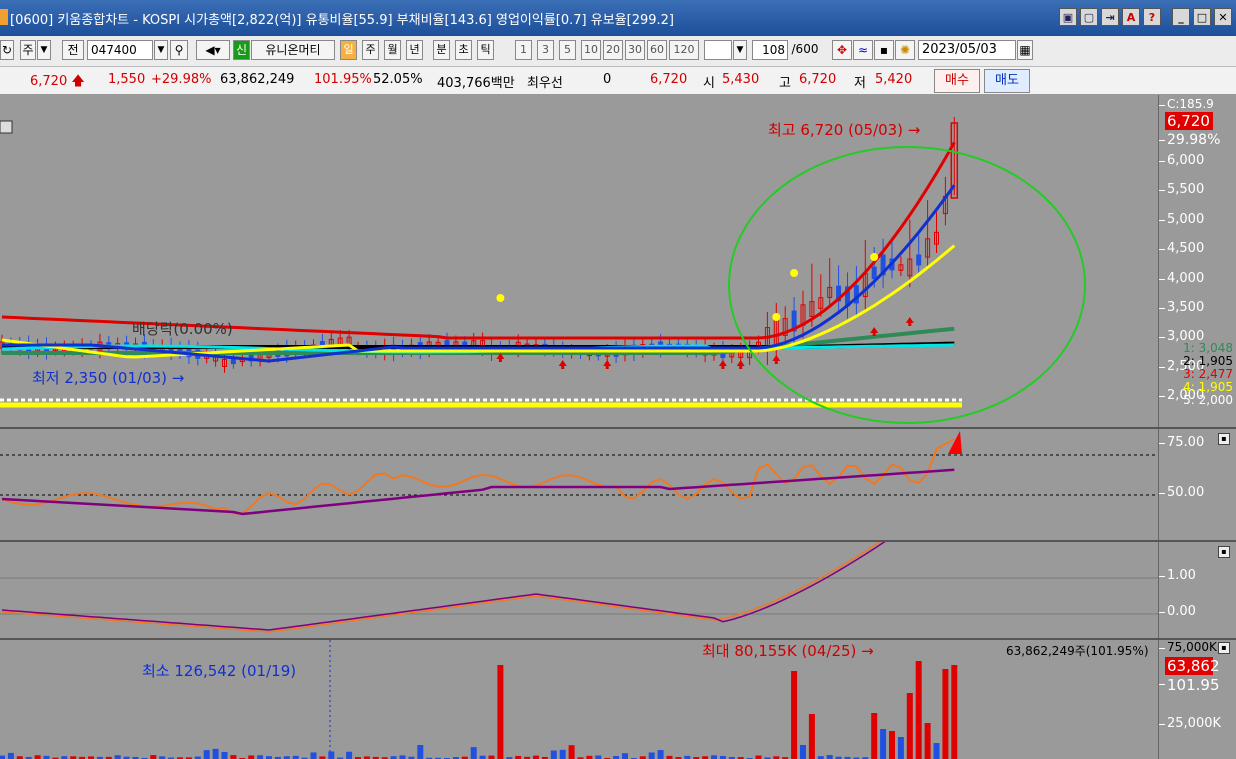 Image resolution: width=1236 pixels, height=759 pixels. I want to click on macd-line, so click(441, 587).